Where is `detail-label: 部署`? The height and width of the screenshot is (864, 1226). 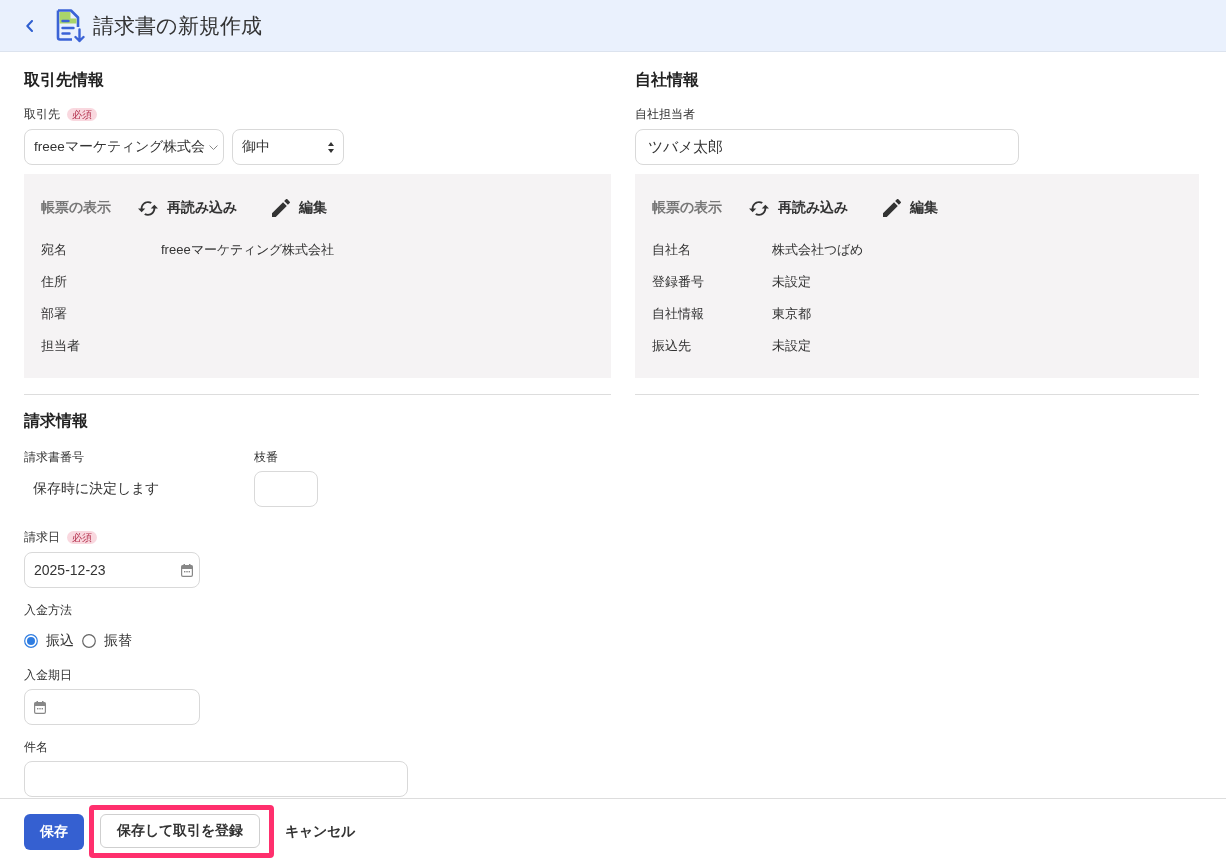 detail-label: 部署 is located at coordinates (54, 314).